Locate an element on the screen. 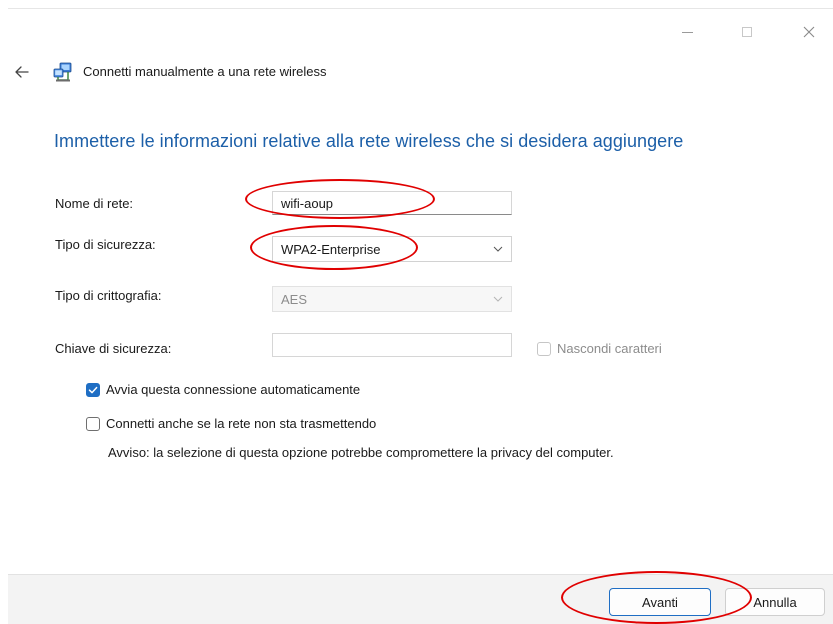 The width and height of the screenshot is (833, 624). security-key-input is located at coordinates (392, 345).